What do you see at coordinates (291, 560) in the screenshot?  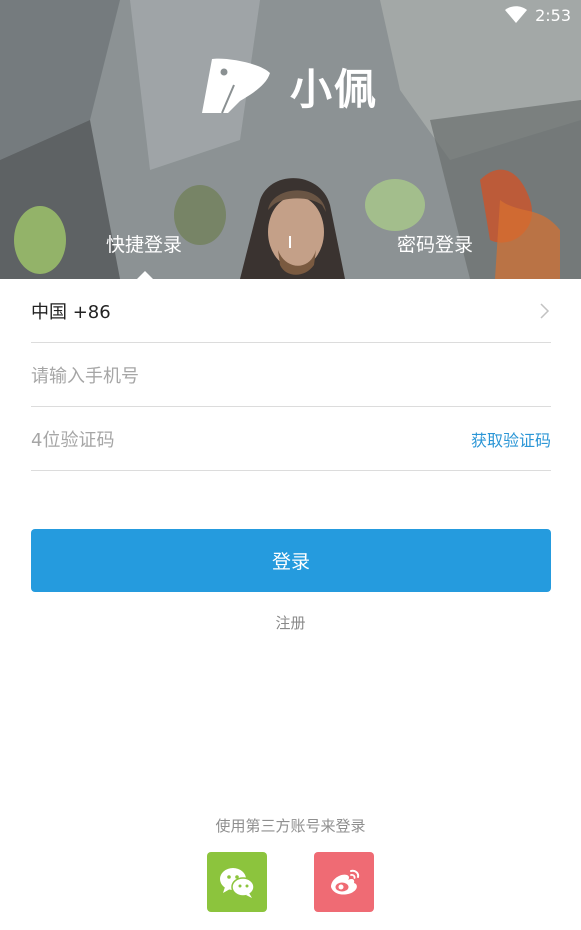 I see `login-button: 登录` at bounding box center [291, 560].